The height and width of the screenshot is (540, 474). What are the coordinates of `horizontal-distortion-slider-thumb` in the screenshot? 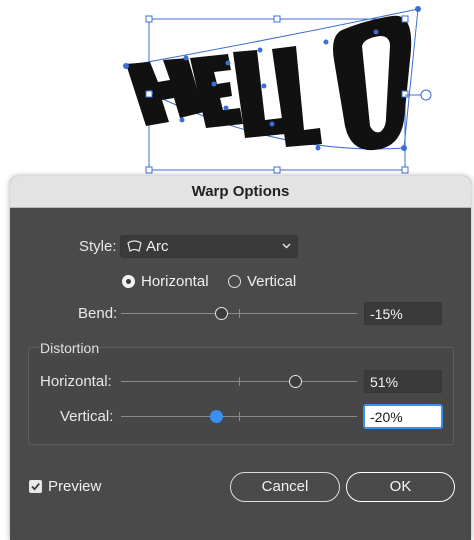 It's located at (295, 381).